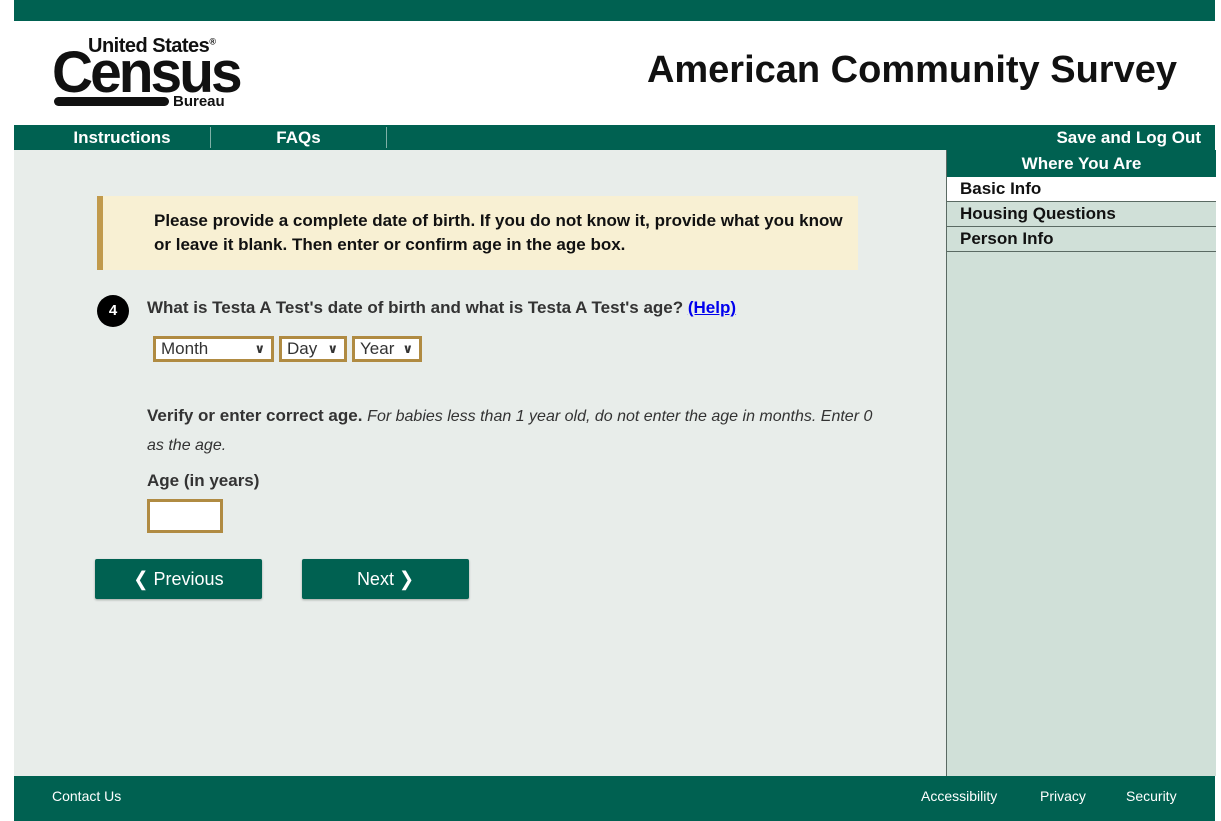 The height and width of the screenshot is (821, 1221). Describe the element at coordinates (1081, 163) in the screenshot. I see `sidebar-heading: Where You Are` at that location.